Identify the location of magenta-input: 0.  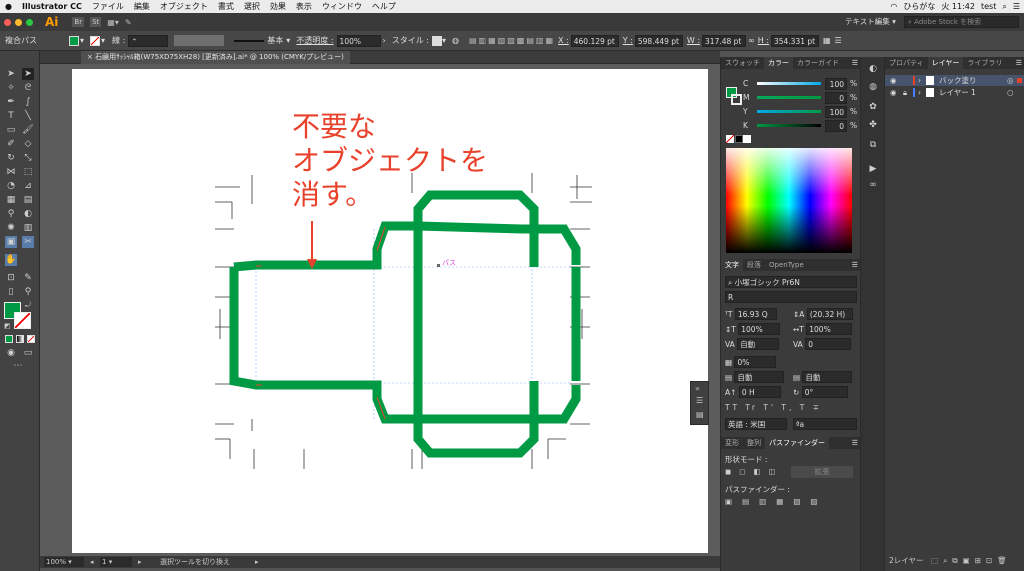
(836, 98).